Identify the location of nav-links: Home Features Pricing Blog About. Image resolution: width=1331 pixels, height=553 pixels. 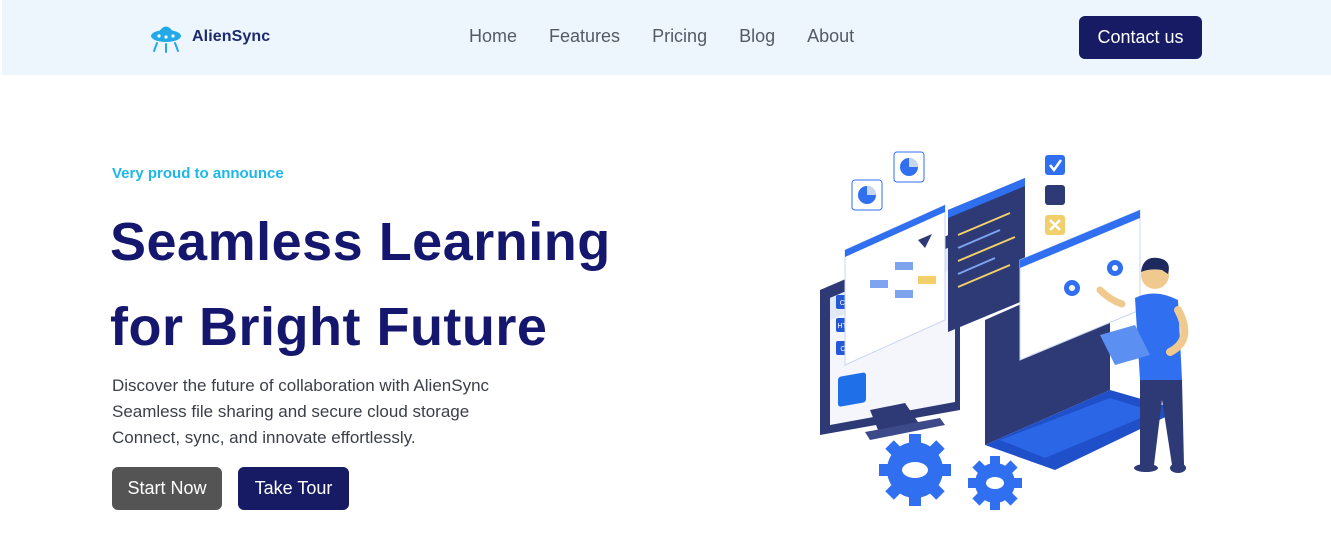
(677, 36).